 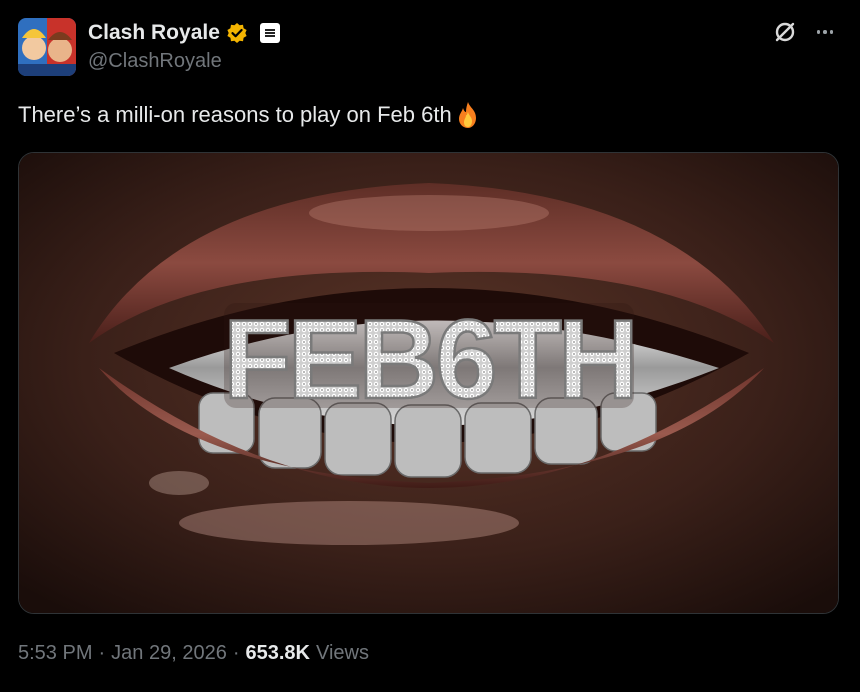 I want to click on views-label: Views, so click(x=342, y=653).